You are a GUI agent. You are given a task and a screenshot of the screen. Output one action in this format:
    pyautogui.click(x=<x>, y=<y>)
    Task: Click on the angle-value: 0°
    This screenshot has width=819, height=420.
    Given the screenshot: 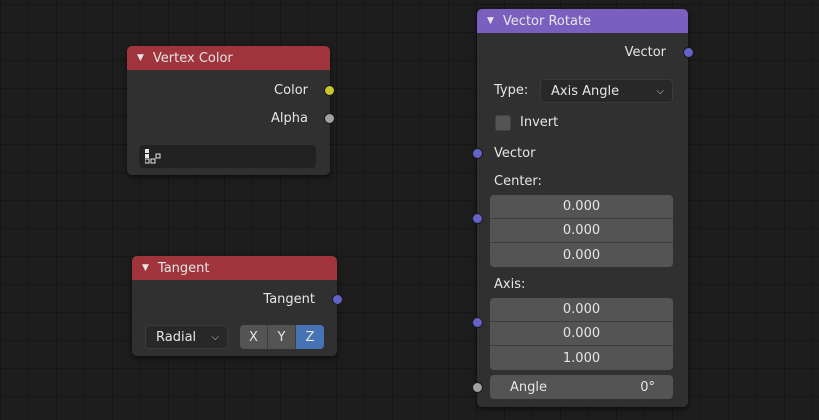 What is the action you would take?
    pyautogui.click(x=647, y=387)
    